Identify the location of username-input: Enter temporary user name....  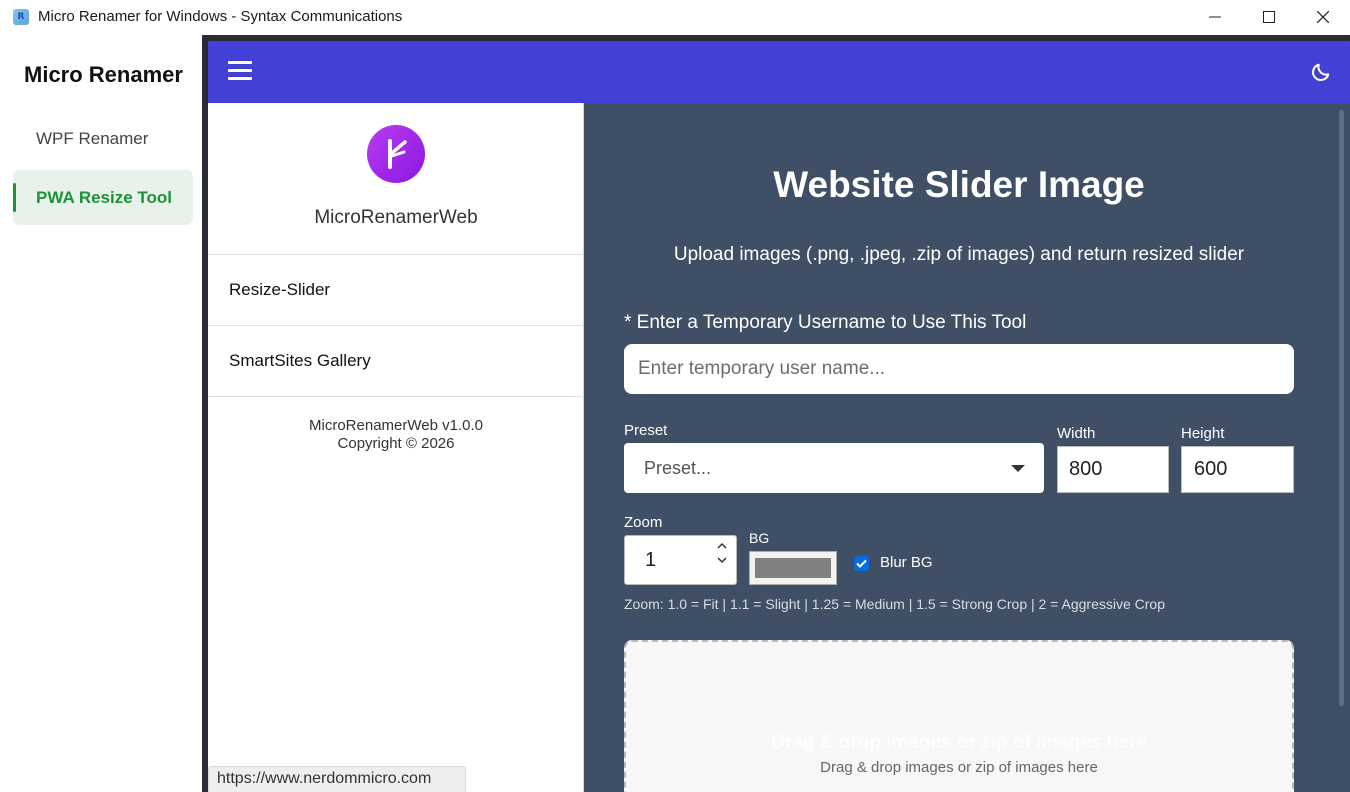
(959, 369).